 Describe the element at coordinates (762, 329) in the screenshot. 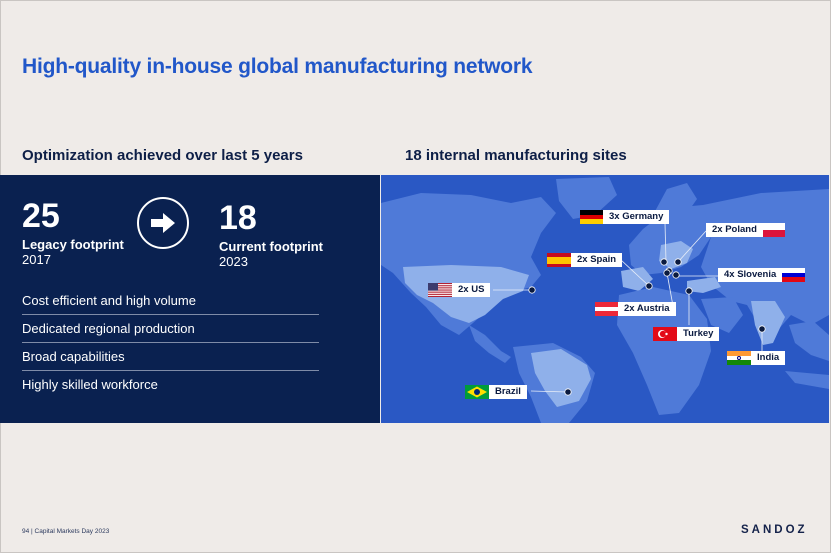

I see `site-marker-india` at that location.